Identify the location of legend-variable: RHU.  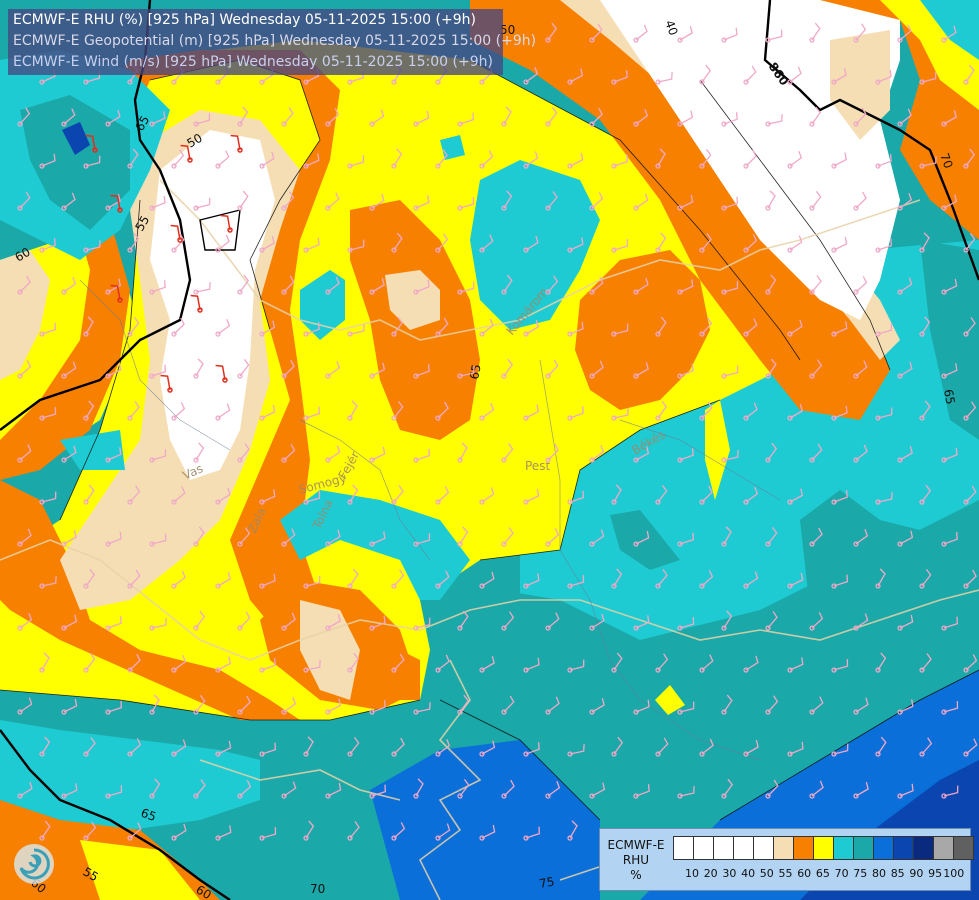
(636, 860).